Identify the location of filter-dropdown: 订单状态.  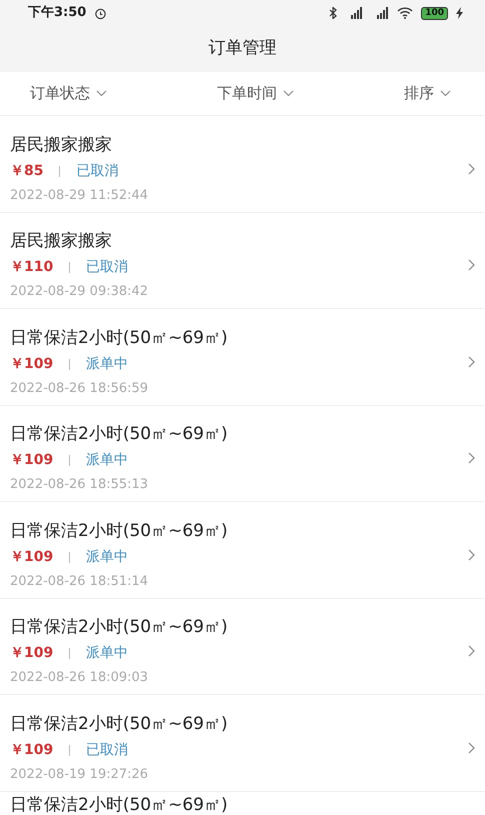
(68, 93).